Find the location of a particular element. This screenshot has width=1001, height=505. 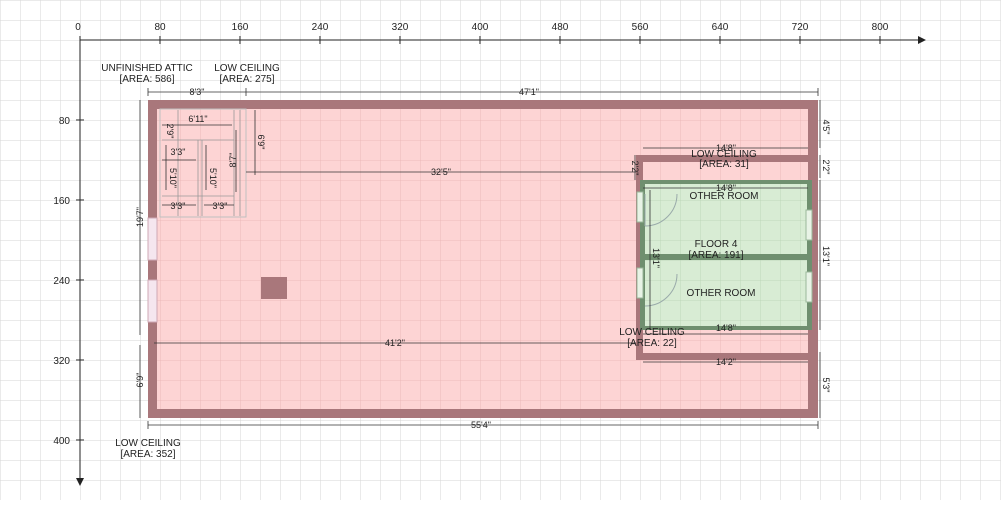

dimension-label: 6'11" is located at coordinates (197, 119).